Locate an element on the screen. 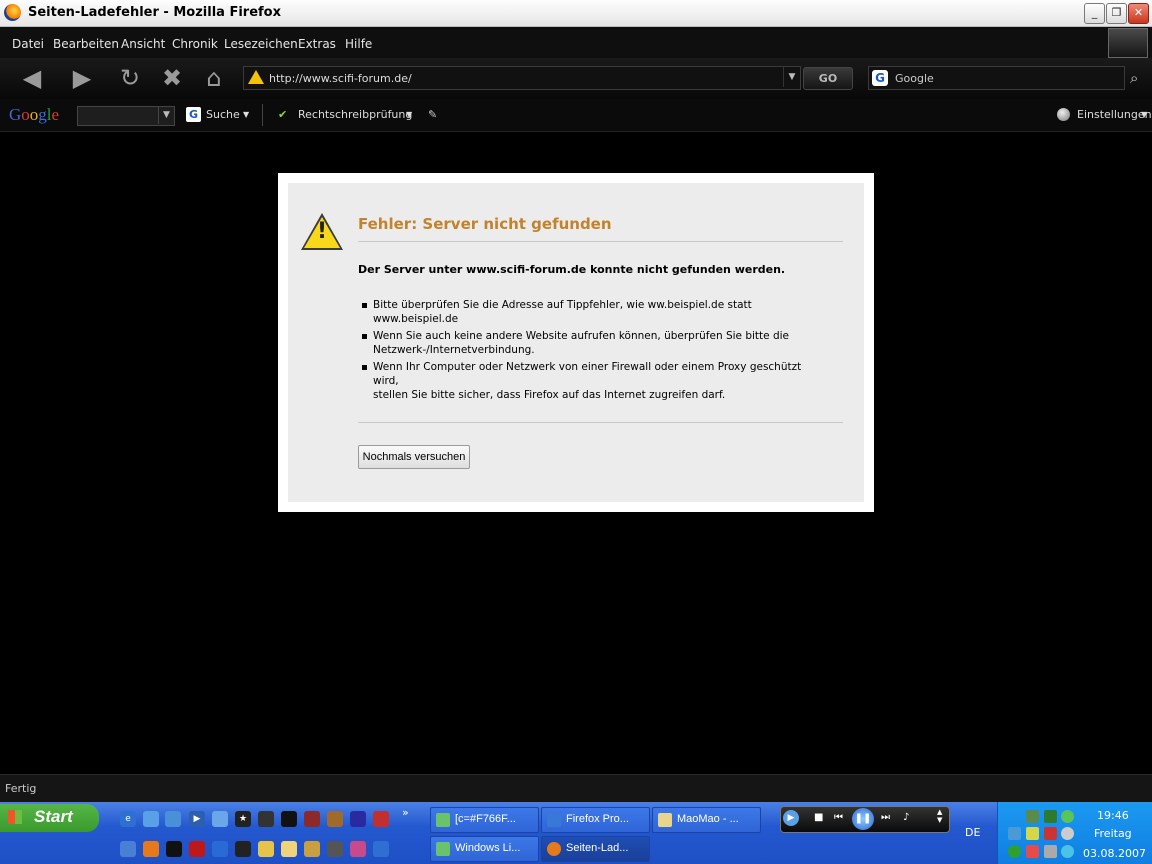 This screenshot has width=1152, height=864. spellcheck-dropdown: ▼ is located at coordinates (409, 114).